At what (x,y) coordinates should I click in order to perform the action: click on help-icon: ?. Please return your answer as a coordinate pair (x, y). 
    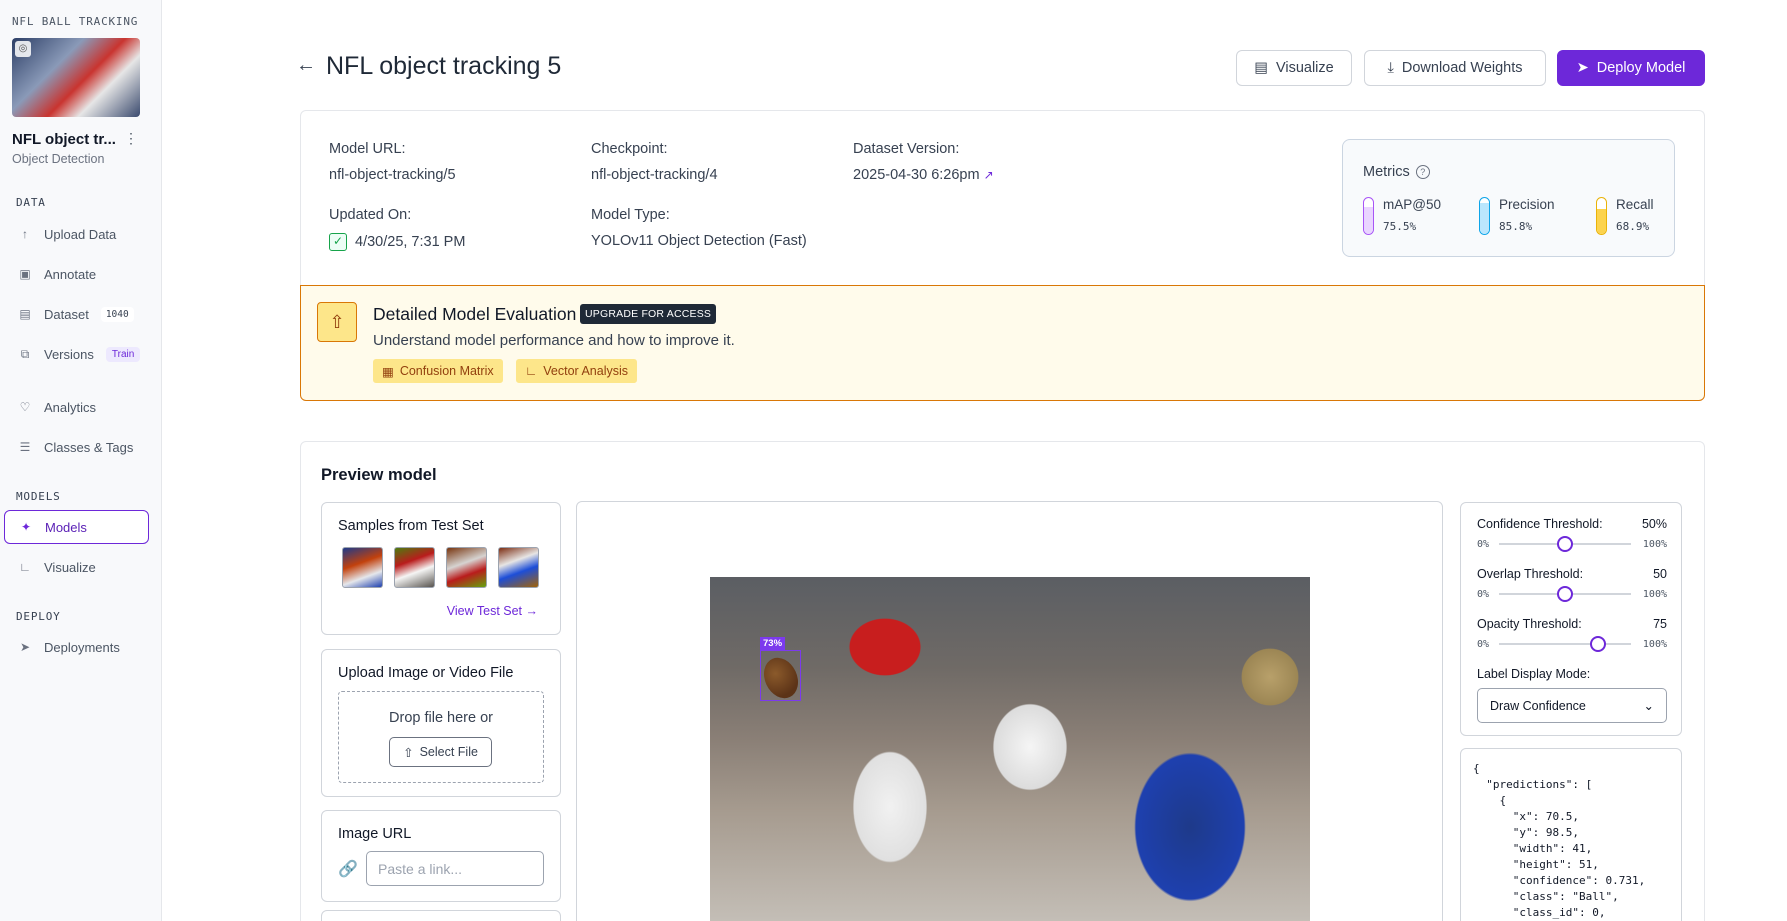
    Looking at the image, I should click on (1422, 172).